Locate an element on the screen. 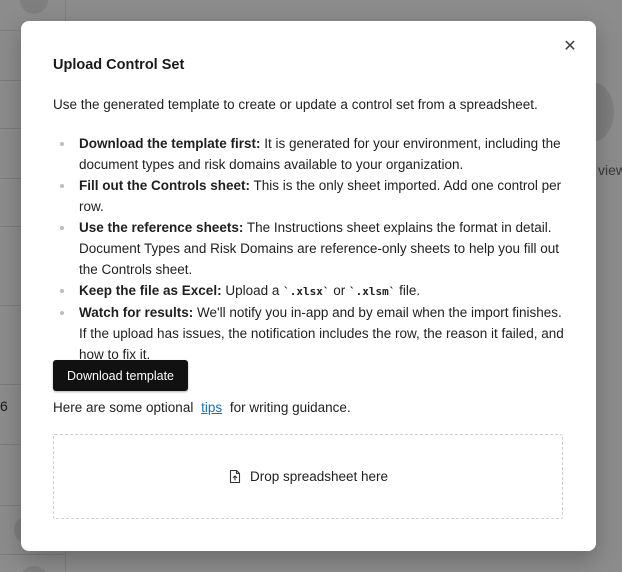 The width and height of the screenshot is (622, 572). step-text: Upload a is located at coordinates (252, 290).